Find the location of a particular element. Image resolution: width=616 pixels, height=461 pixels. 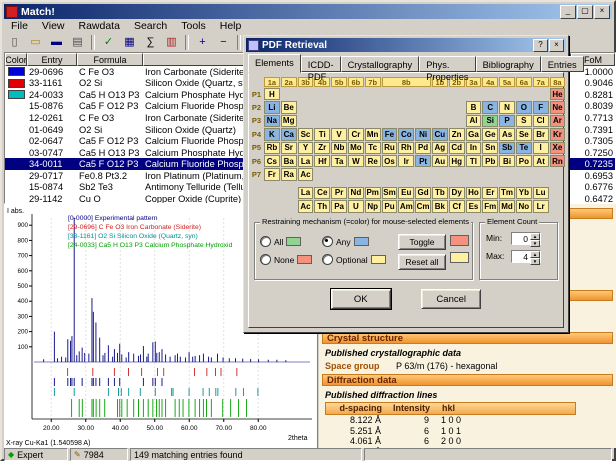

radio-all-control is located at coordinates (265, 242).